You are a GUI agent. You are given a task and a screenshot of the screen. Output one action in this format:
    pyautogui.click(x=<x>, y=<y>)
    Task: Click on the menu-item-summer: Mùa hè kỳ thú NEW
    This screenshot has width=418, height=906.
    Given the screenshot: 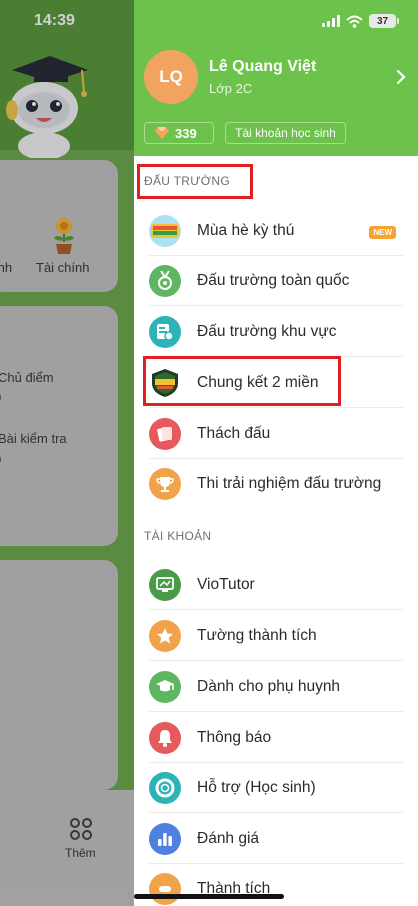 What is the action you would take?
    pyautogui.click(x=276, y=231)
    